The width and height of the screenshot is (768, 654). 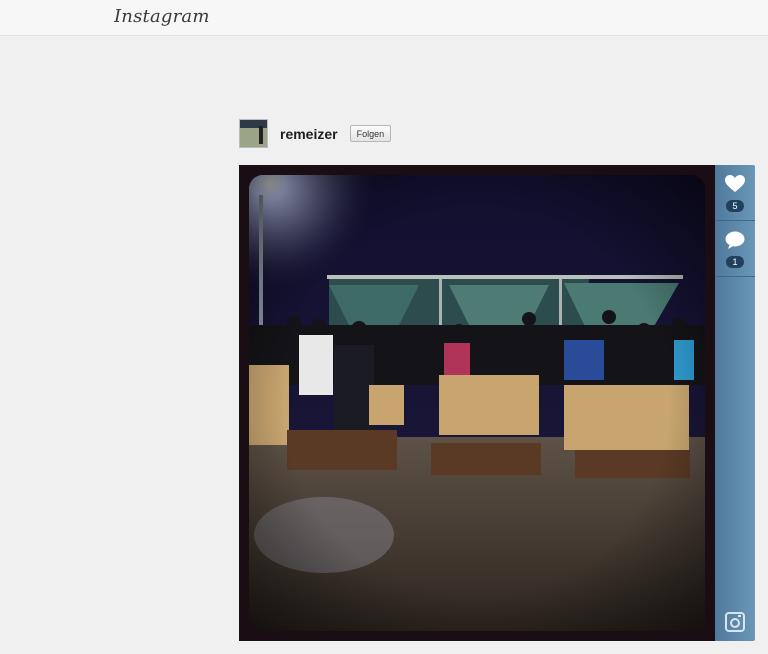 I want to click on comment-action: 1, so click(x=735, y=249).